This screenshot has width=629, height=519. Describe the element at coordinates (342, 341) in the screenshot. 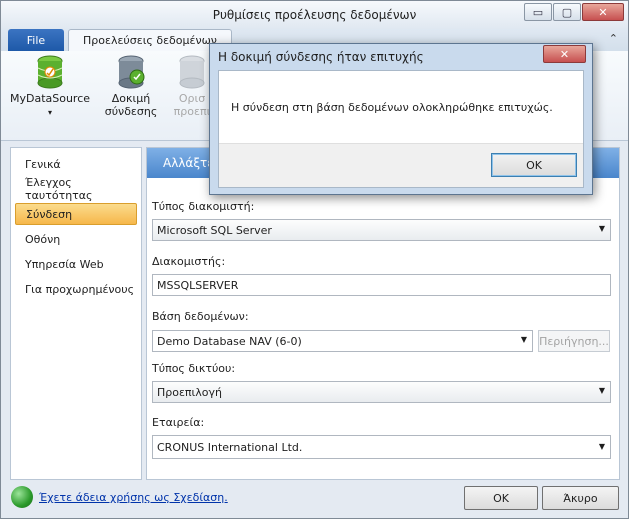

I see `database-combo: Demo Database NAV (6-0) ▼` at that location.